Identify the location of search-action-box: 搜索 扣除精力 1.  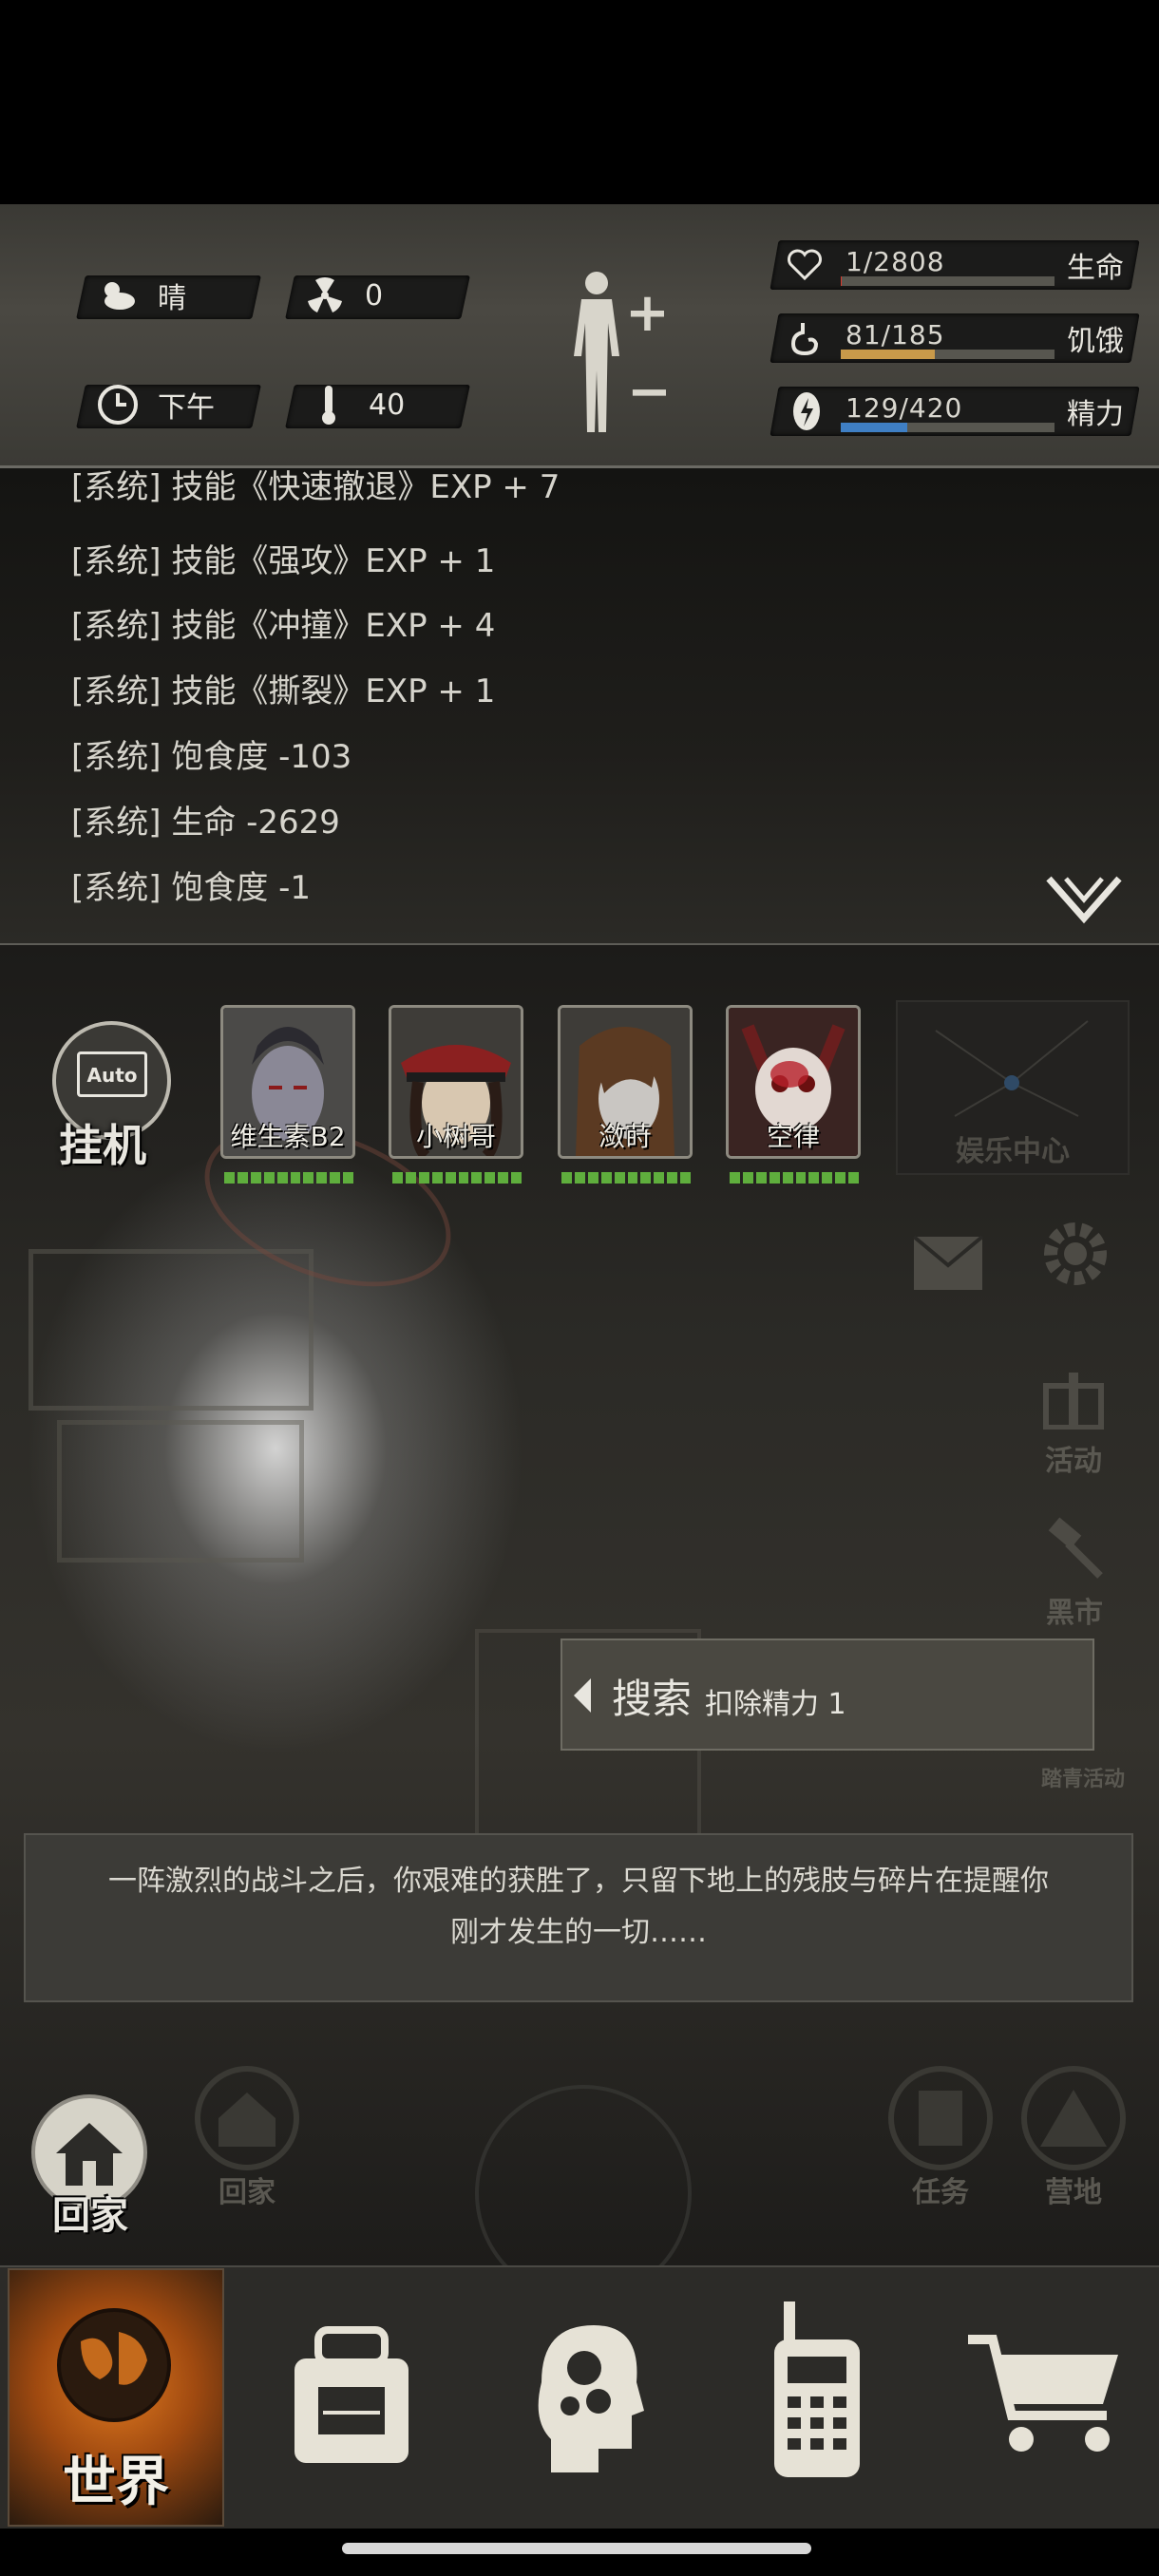
(827, 1694).